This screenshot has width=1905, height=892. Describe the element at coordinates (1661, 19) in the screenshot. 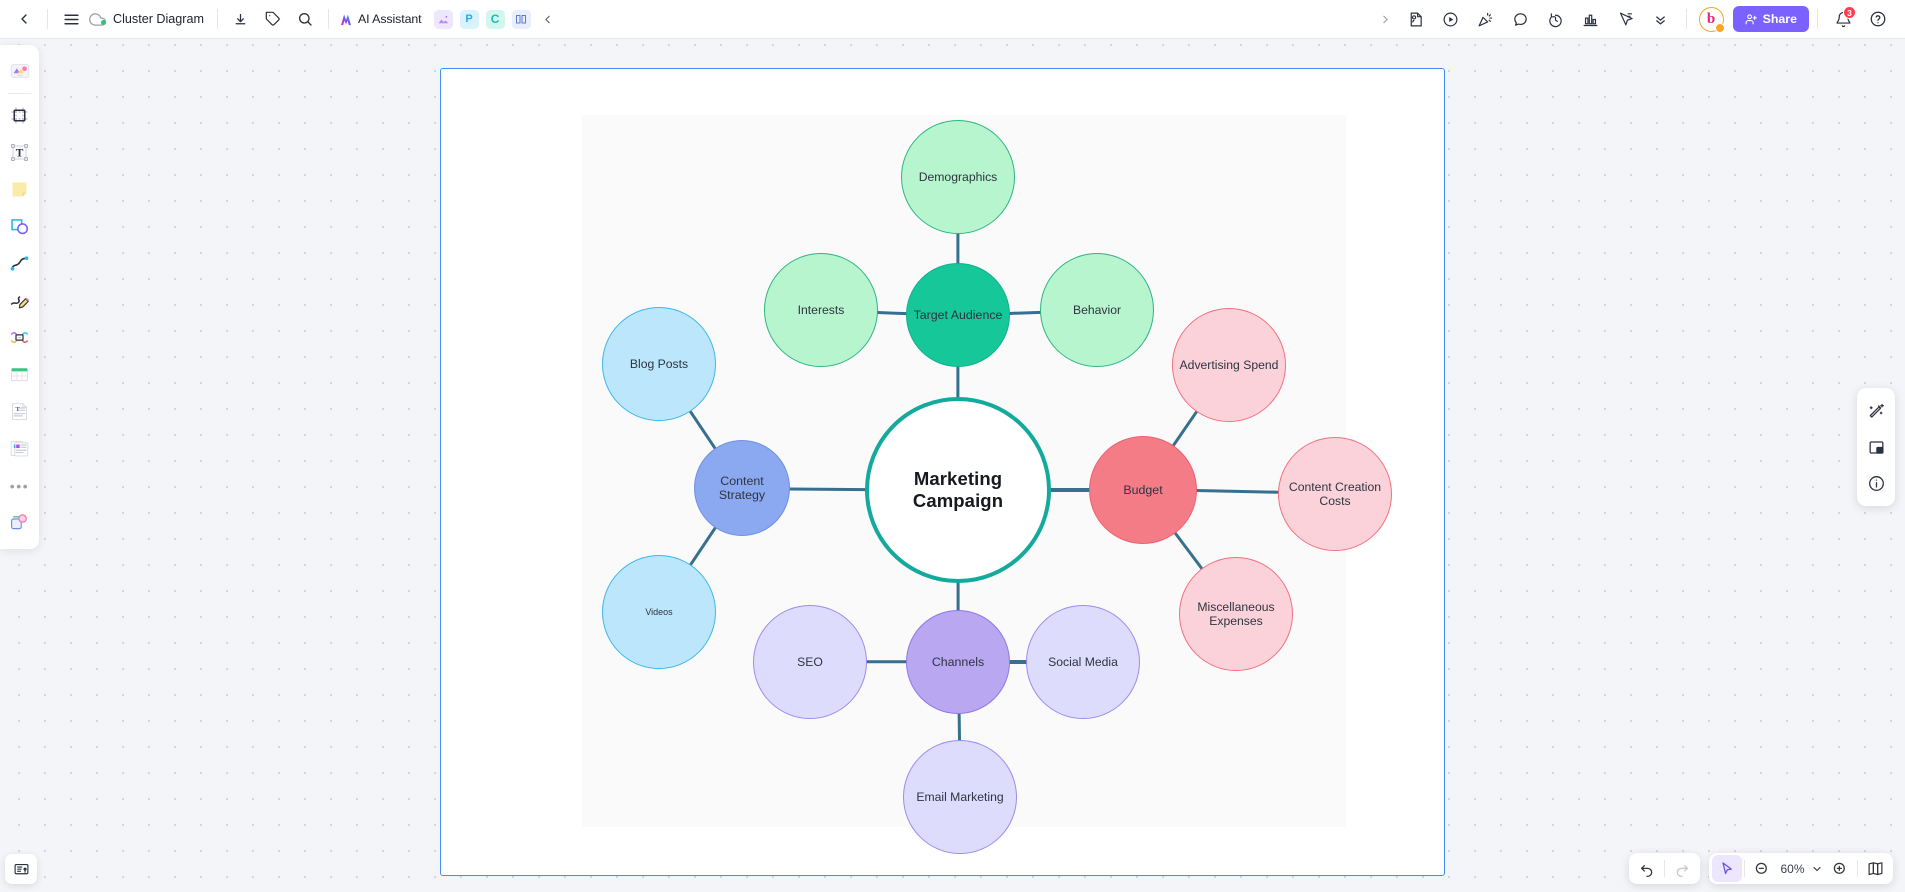

I see `chevrons-down-icon` at that location.